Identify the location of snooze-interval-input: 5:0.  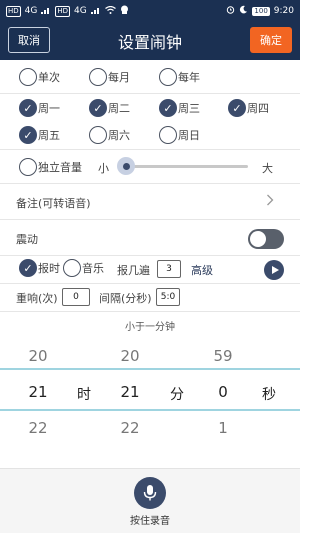
(168, 297).